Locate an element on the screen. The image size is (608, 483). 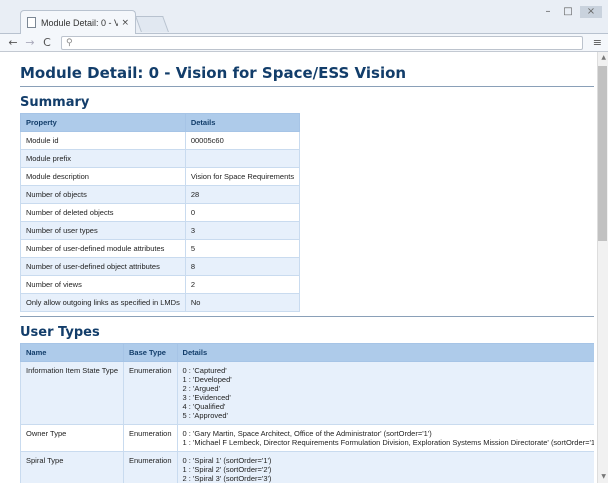
detail-line: 3 : 'Evidenced' is located at coordinates (206, 397).